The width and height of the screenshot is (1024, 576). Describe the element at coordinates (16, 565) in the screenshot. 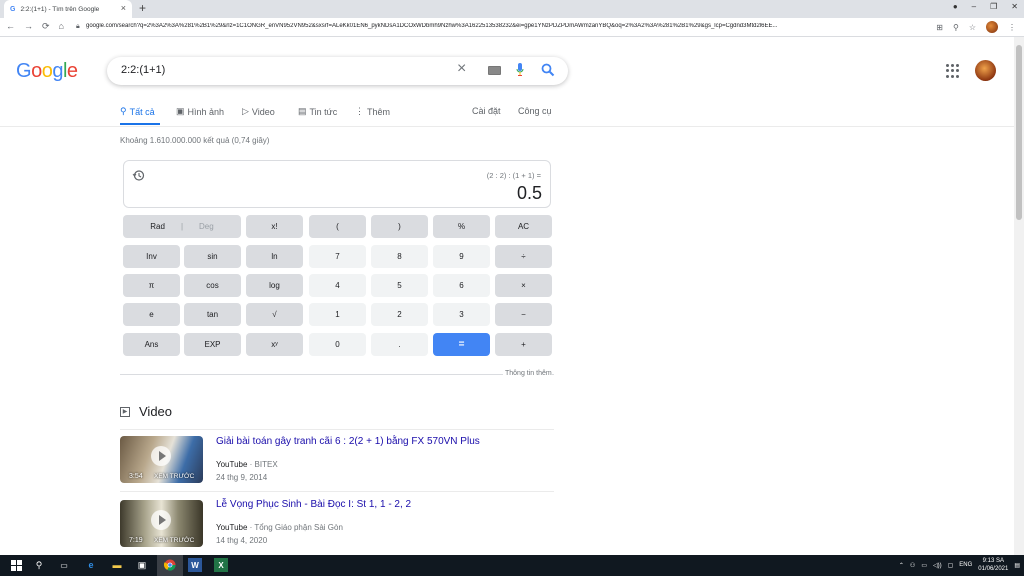

I see `windows-start-icon` at that location.